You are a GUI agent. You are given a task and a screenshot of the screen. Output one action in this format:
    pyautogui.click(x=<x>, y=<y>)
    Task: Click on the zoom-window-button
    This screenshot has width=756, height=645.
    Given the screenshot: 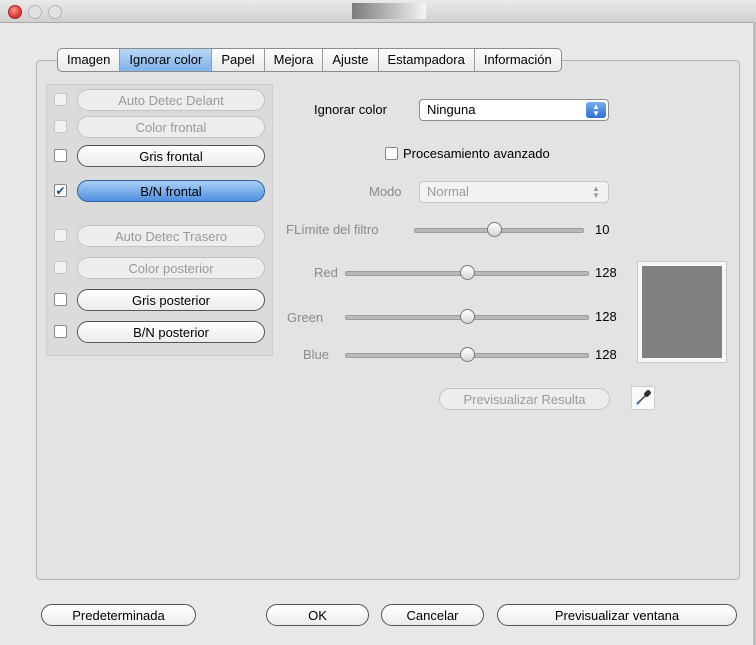 What is the action you would take?
    pyautogui.click(x=55, y=12)
    